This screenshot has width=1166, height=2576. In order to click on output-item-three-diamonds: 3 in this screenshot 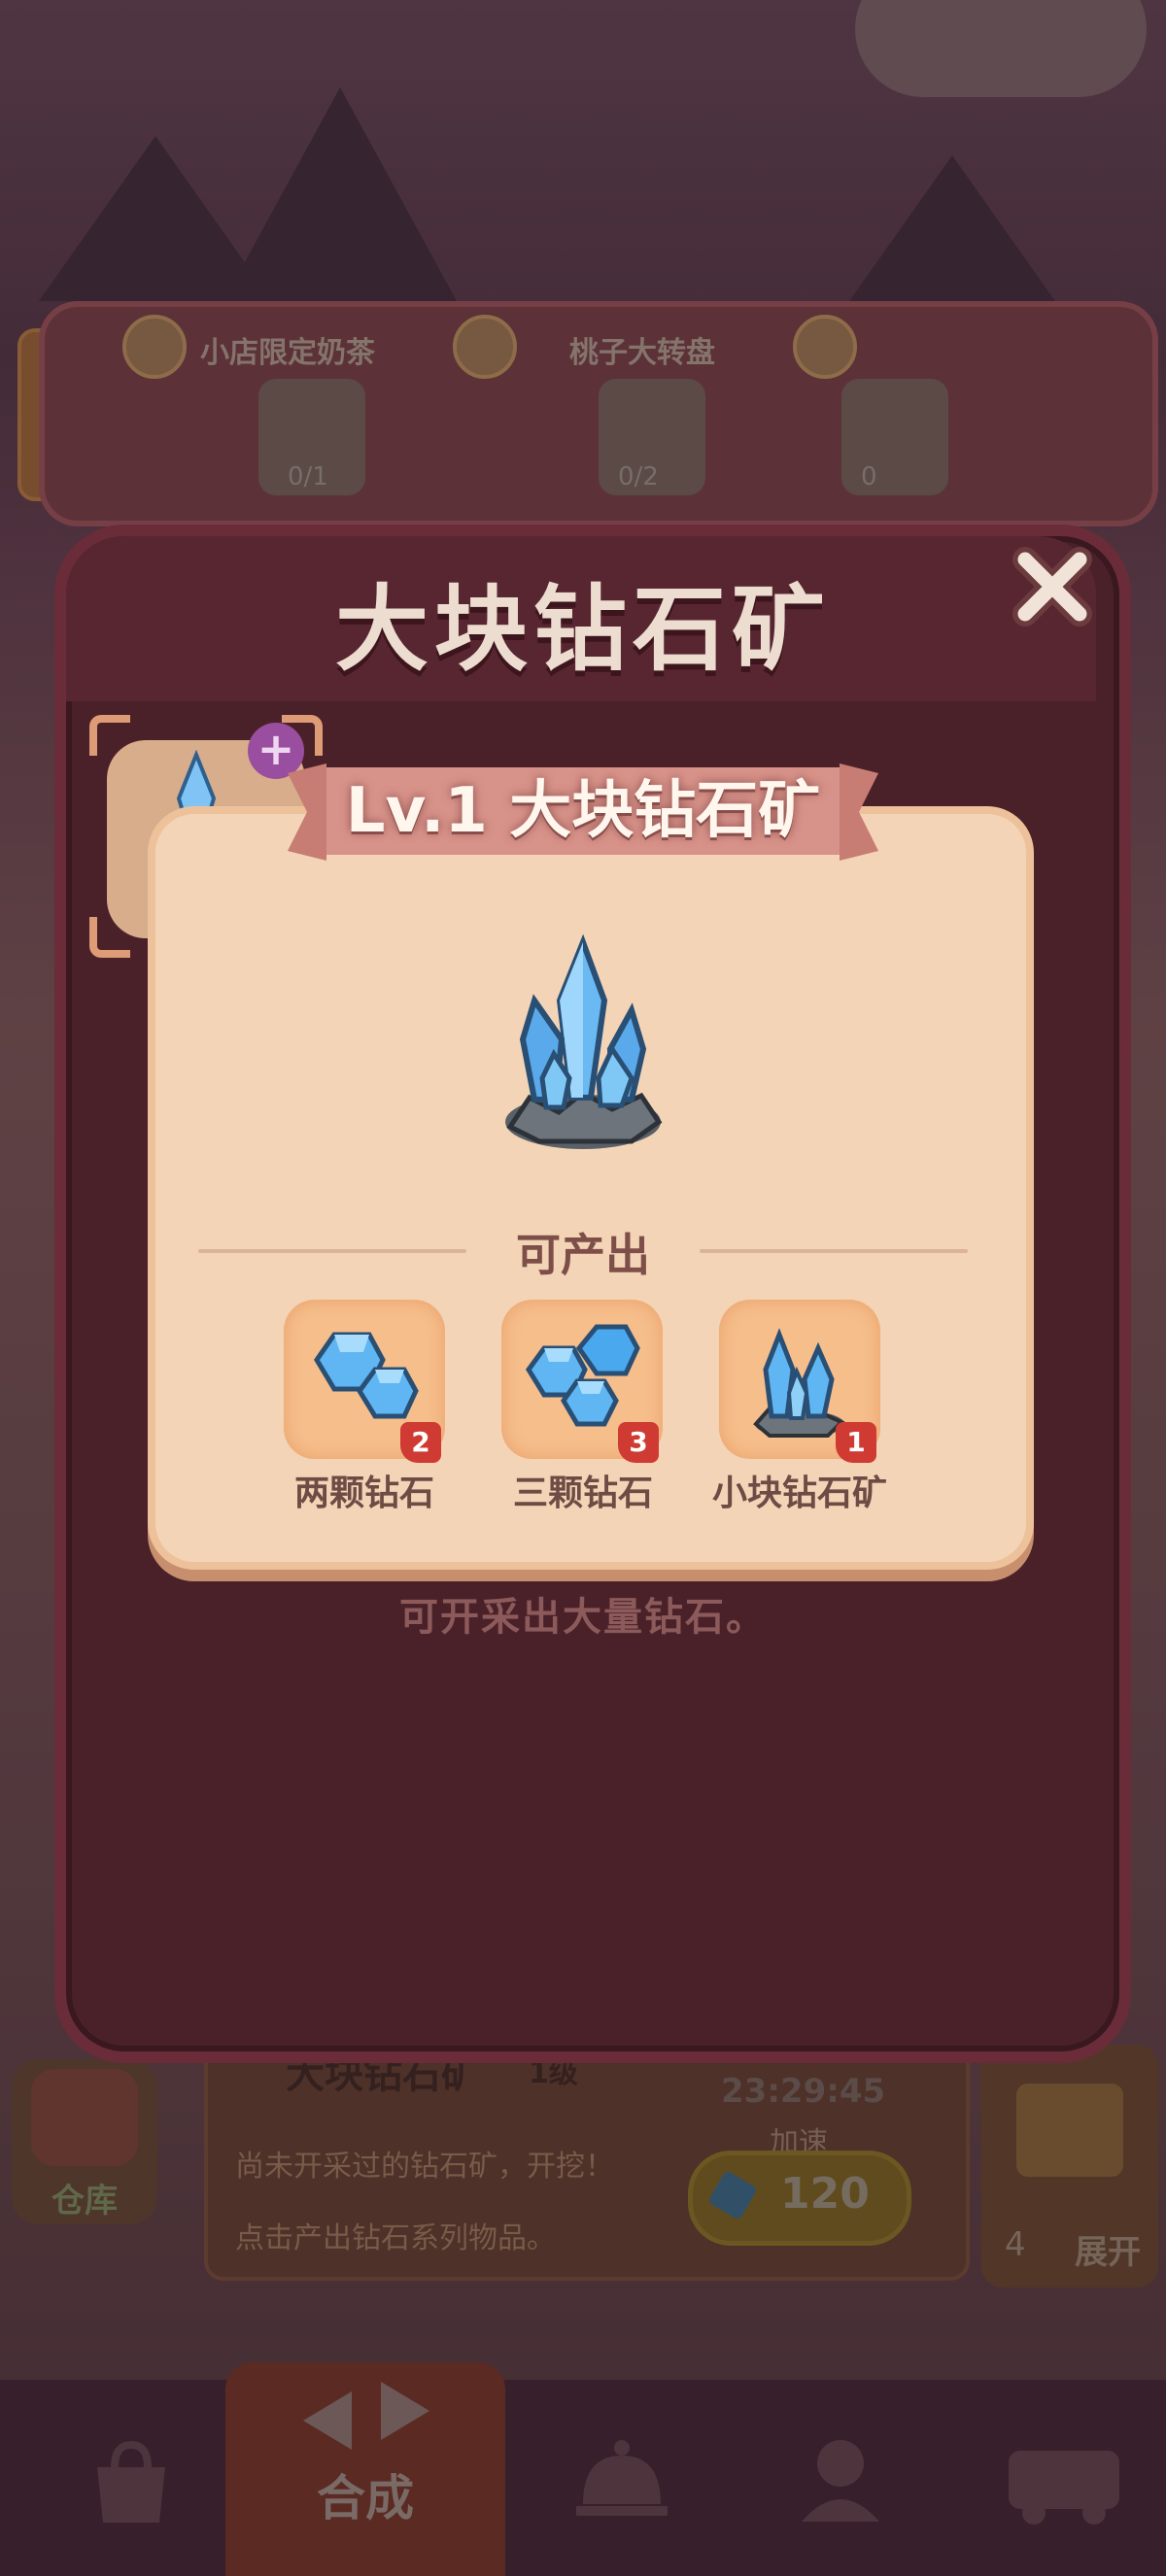, I will do `click(582, 1381)`.